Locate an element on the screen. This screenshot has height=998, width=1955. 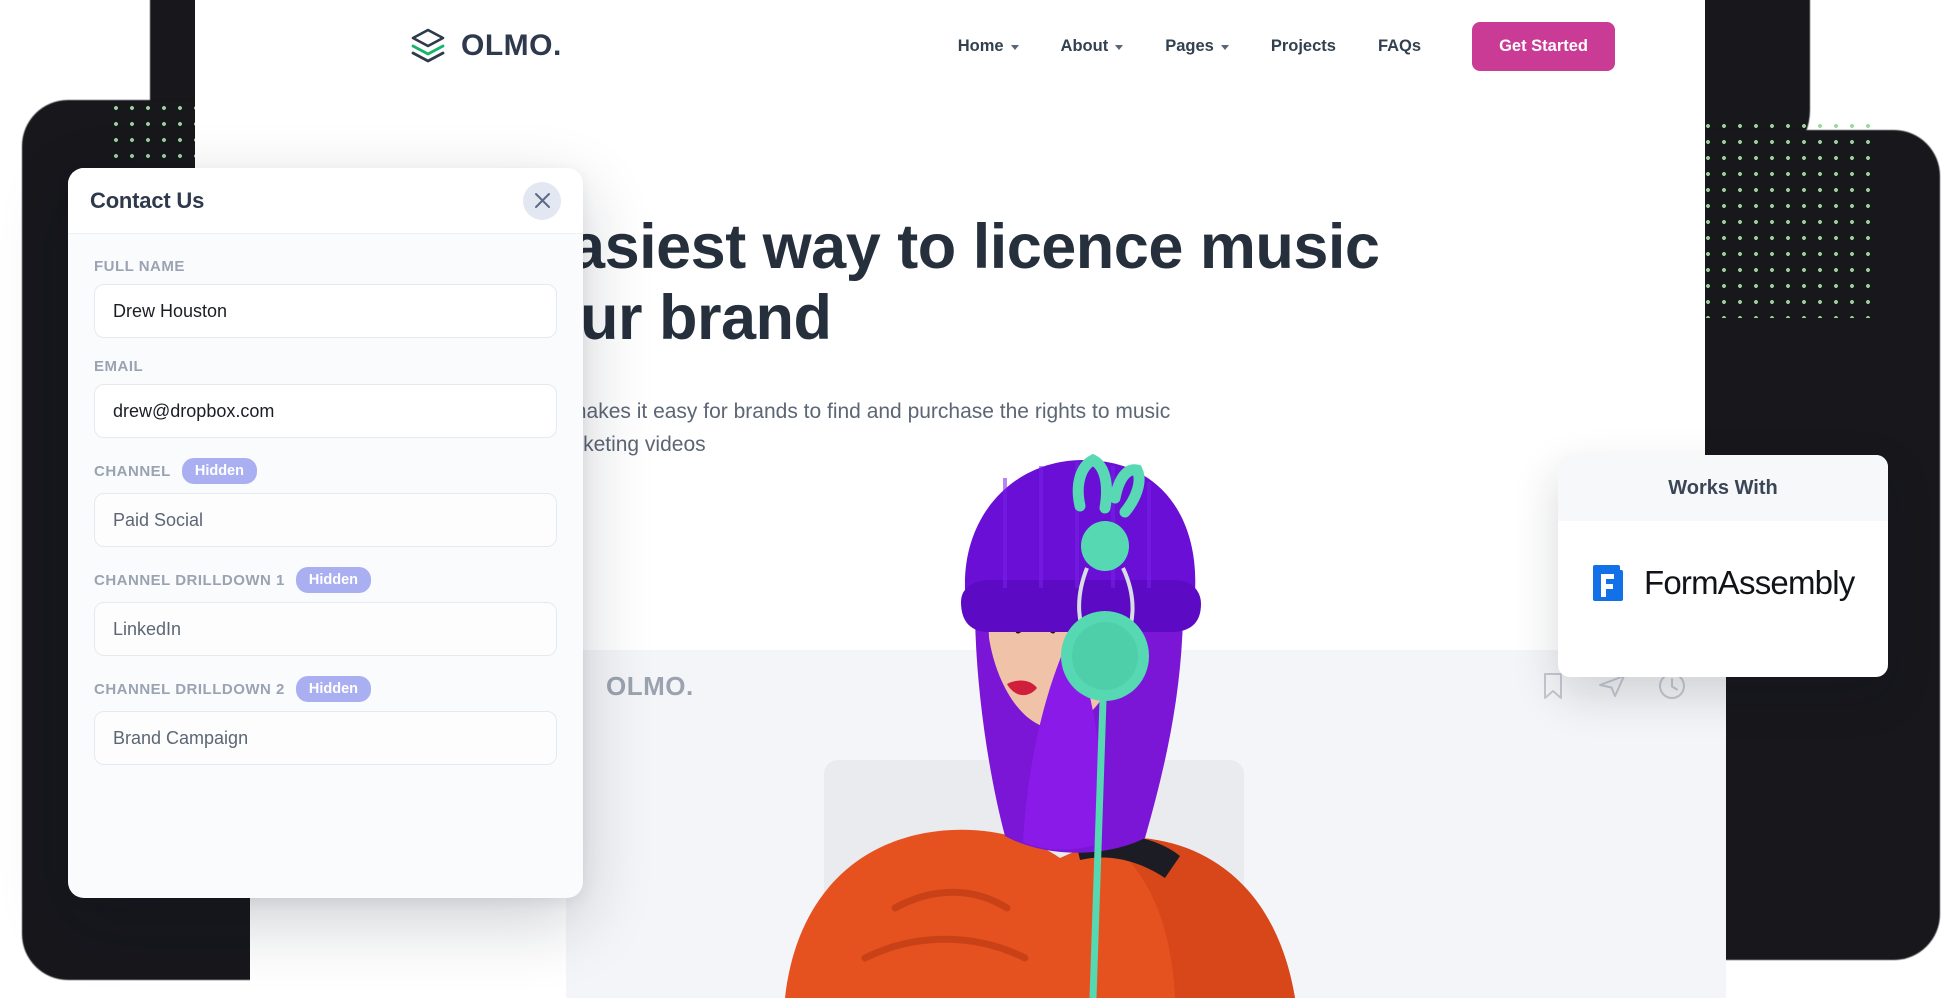
works-with-title: Works With is located at coordinates (1723, 487).